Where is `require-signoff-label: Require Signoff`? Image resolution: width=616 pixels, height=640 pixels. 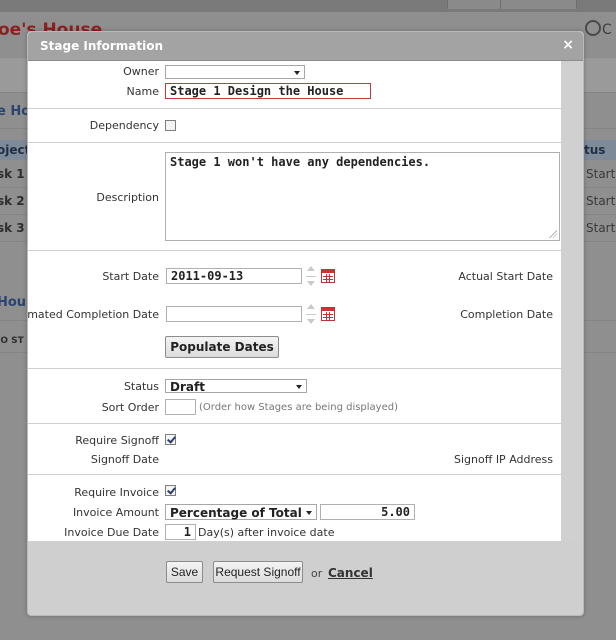
require-signoff-label: Require Signoff is located at coordinates (117, 440).